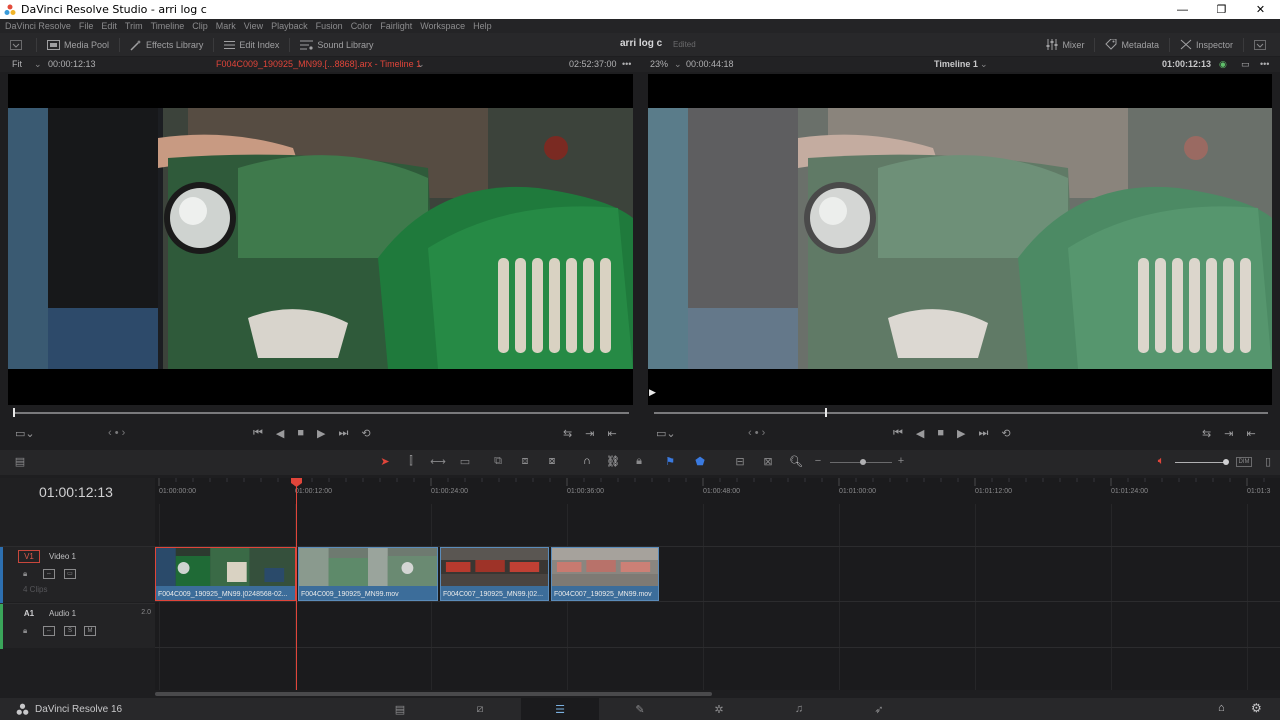 The width and height of the screenshot is (1280, 720). Describe the element at coordinates (438, 462) in the screenshot. I see `dynamic-trim-icon: ⟷` at that location.